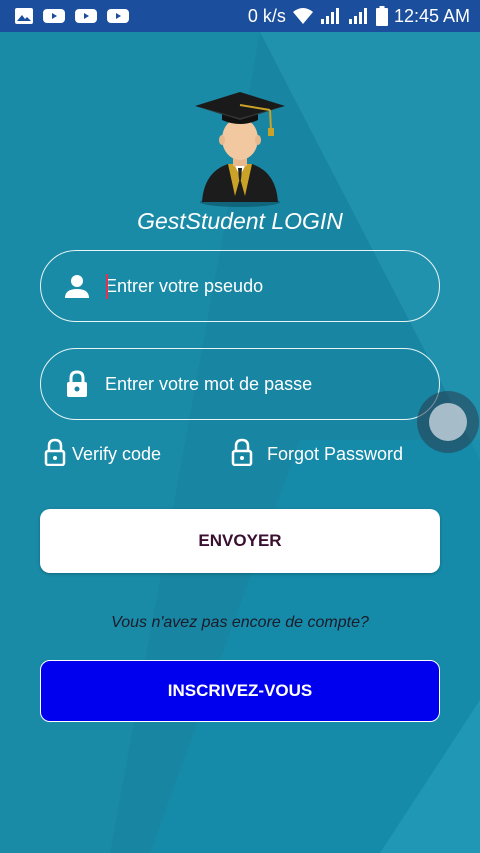 The width and height of the screenshot is (480, 853). What do you see at coordinates (107, 286) in the screenshot?
I see `text-cursor` at bounding box center [107, 286].